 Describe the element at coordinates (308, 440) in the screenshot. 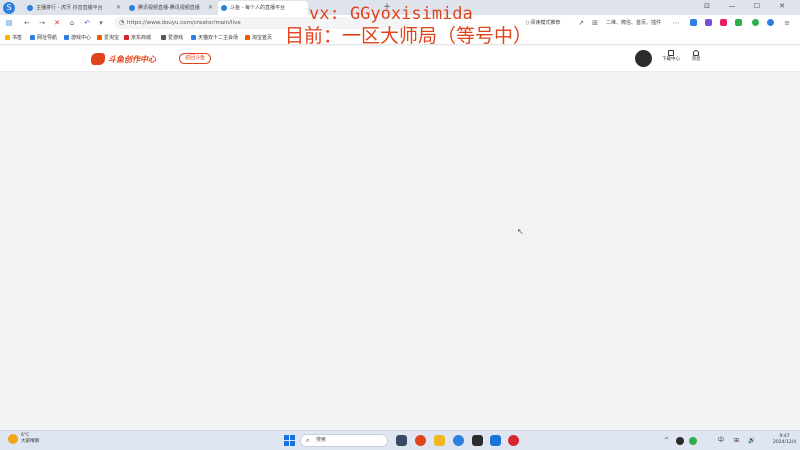

I see `search-icon: ⌕` at that location.